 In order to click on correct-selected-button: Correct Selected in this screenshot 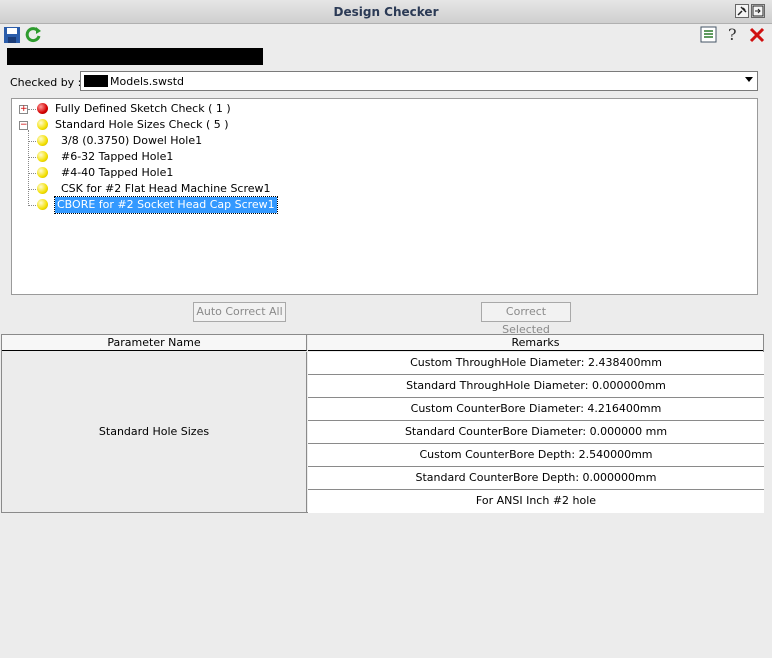, I will do `click(526, 319)`.